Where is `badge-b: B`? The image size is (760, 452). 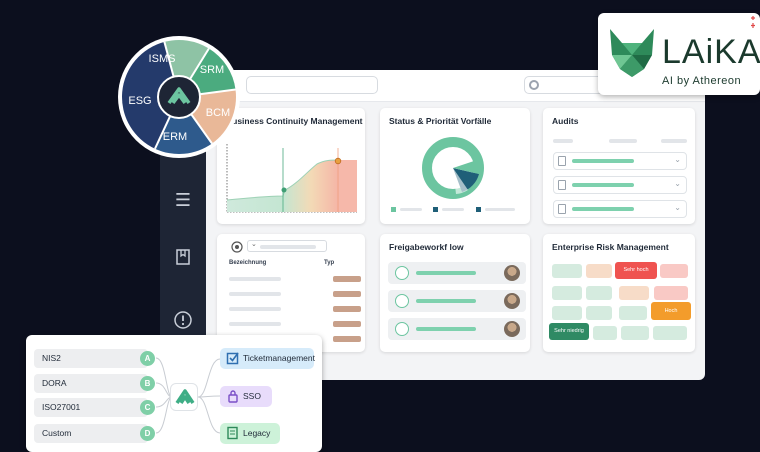
badge-b: B is located at coordinates (147, 383).